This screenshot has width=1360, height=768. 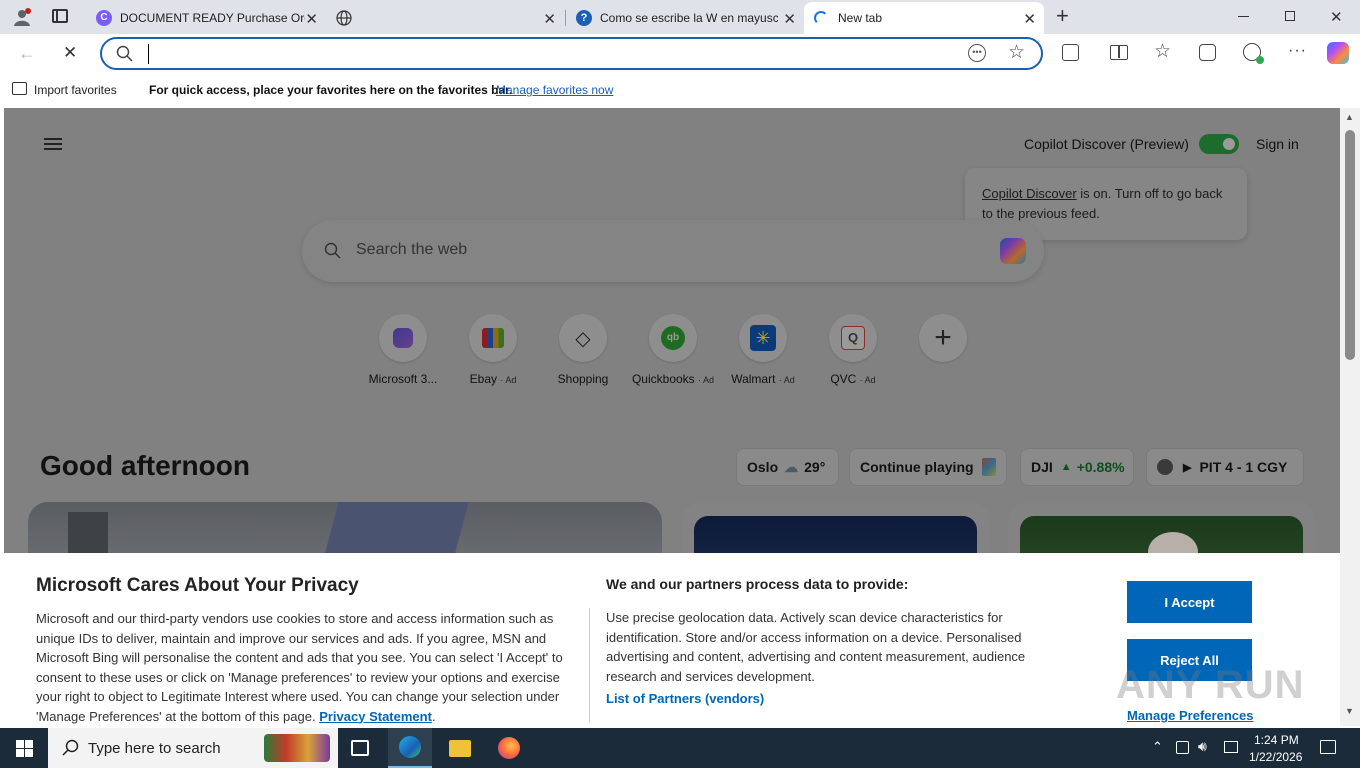 I want to click on stock-change: +0.88%, so click(x=1100, y=467).